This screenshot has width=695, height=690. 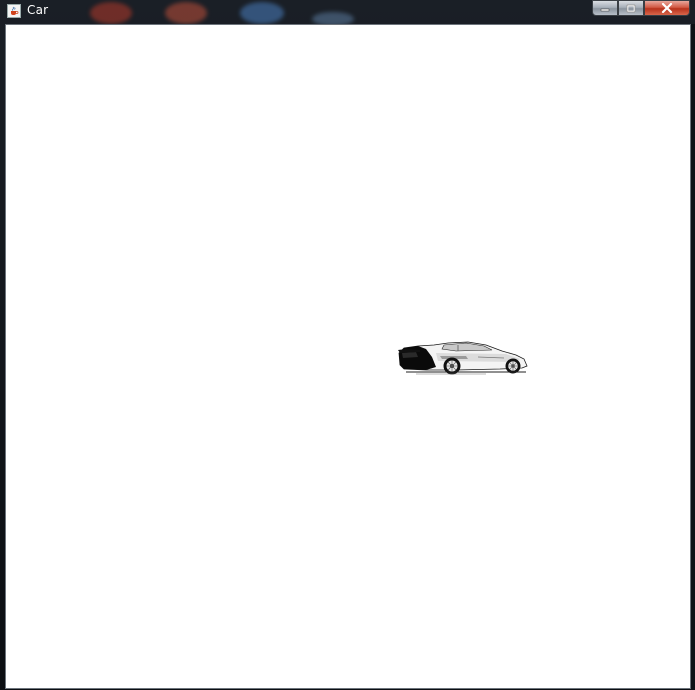 I want to click on minimize-button, so click(x=605, y=8).